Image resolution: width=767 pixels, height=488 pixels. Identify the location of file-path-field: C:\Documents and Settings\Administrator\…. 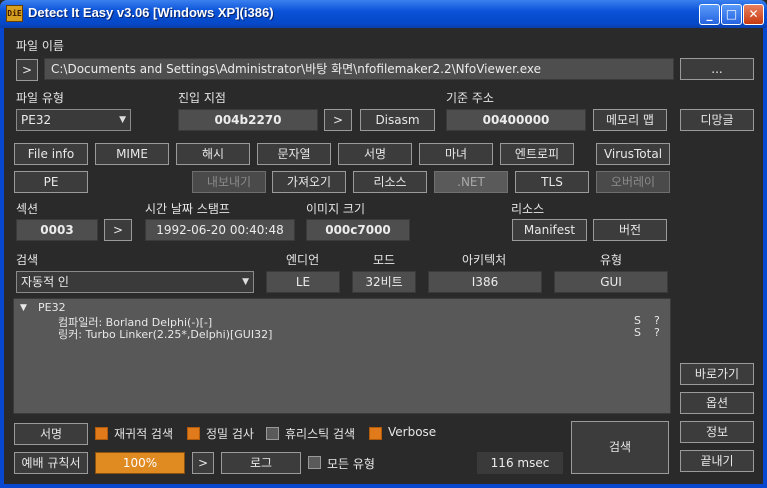
(359, 69).